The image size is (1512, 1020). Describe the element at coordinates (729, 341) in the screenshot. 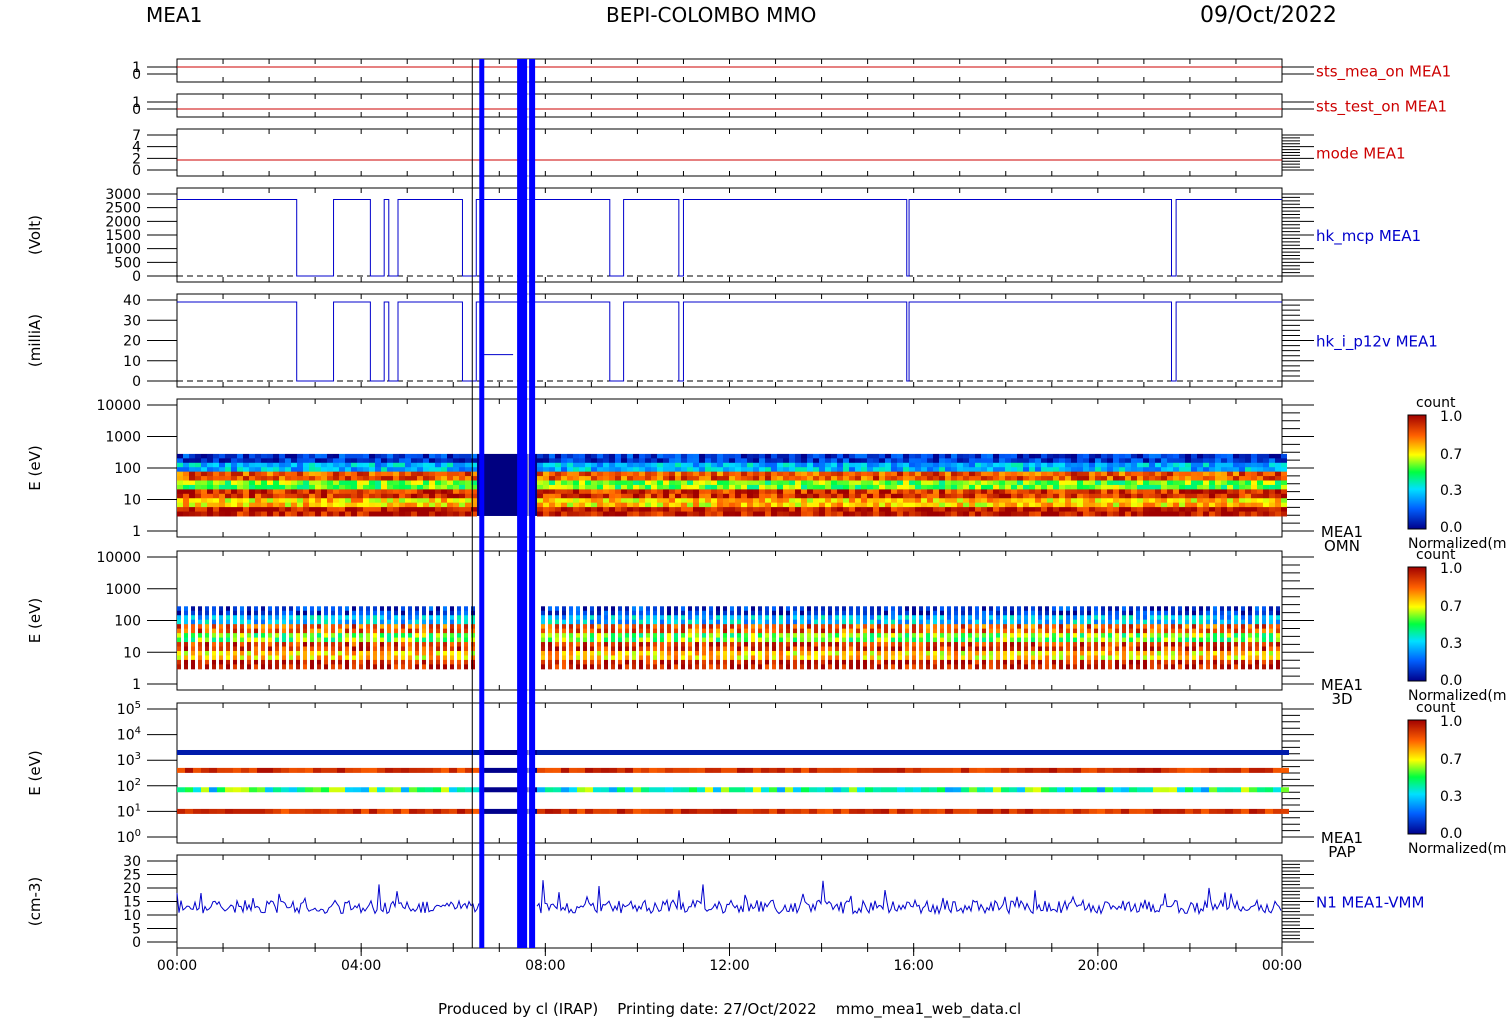

I see `hk-trace` at that location.